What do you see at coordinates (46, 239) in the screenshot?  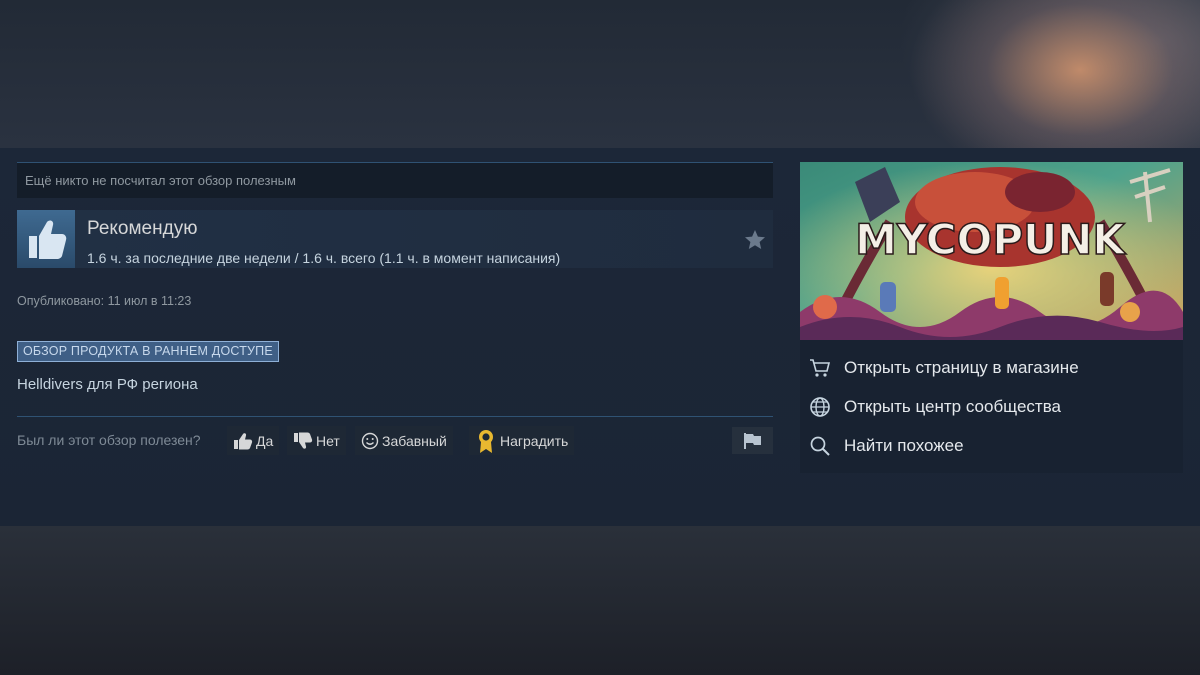 I see `thumbs-up-icon` at bounding box center [46, 239].